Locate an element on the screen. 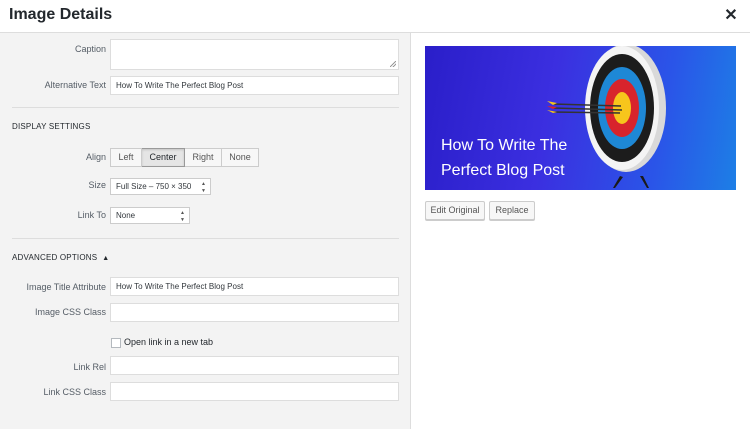 The image size is (750, 429). replace-button: Replace is located at coordinates (512, 210).